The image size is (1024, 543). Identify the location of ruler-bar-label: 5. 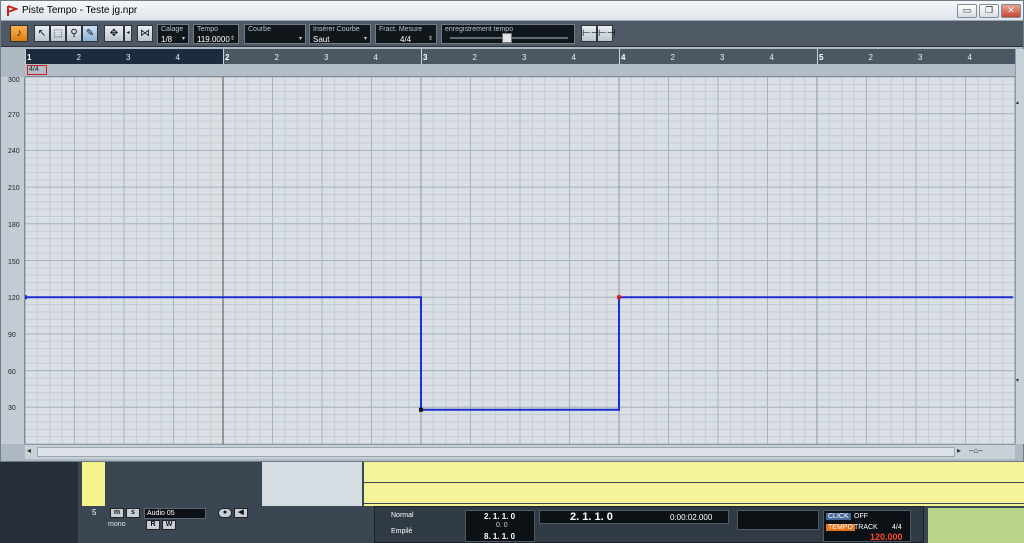
(821, 57).